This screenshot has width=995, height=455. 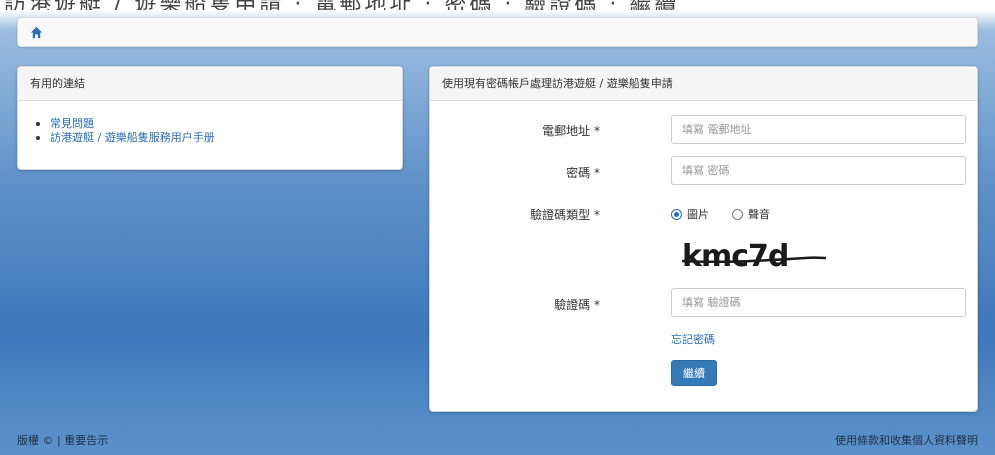 What do you see at coordinates (818, 170) in the screenshot?
I see `password-field` at bounding box center [818, 170].